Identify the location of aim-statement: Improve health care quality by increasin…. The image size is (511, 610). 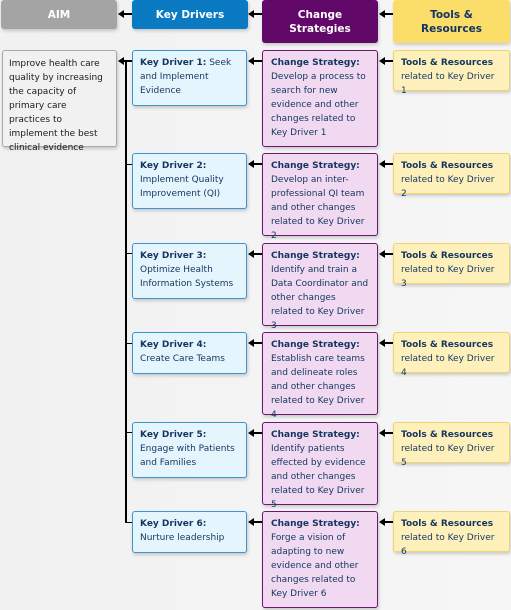
(59, 101).